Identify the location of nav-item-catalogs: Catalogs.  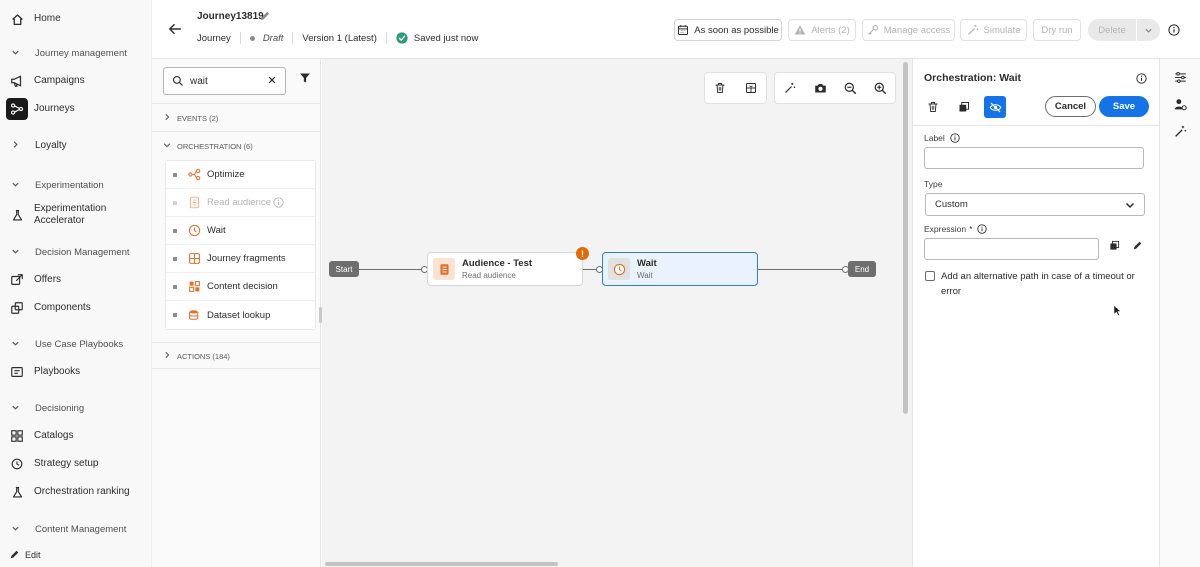
(76, 436).